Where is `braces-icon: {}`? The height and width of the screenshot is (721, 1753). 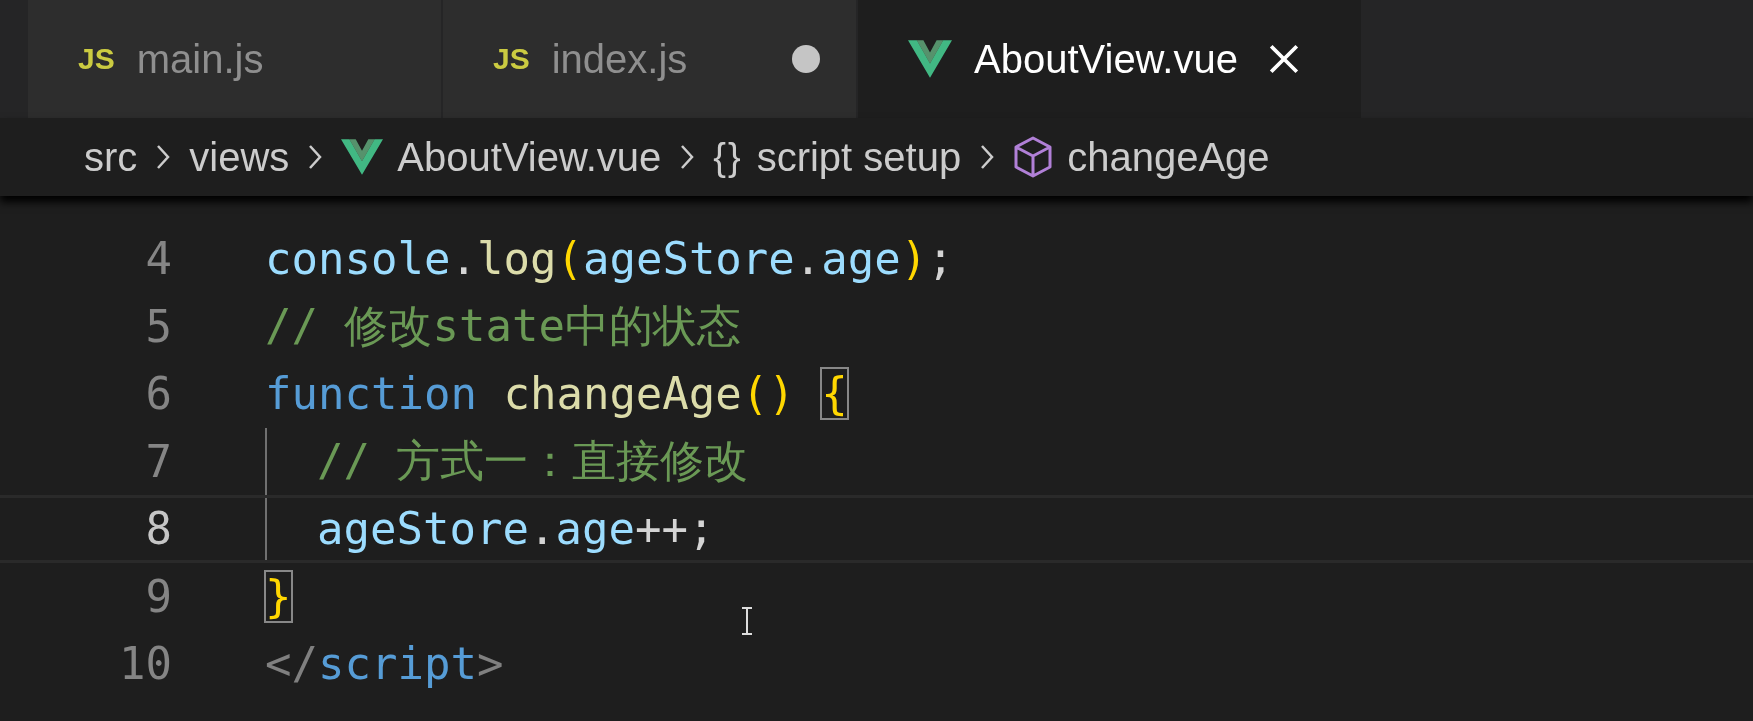 braces-icon: {} is located at coordinates (728, 157).